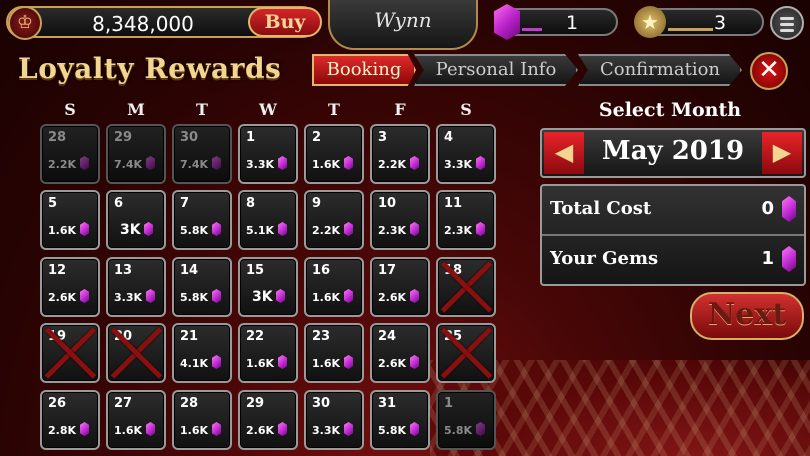  Describe the element at coordinates (364, 70) in the screenshot. I see `tab-booking: Booking` at that location.